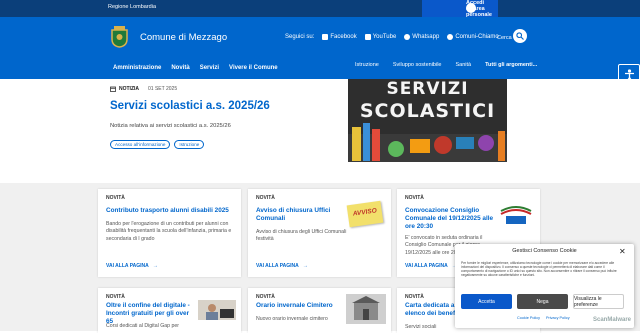 The image size is (640, 333). Describe the element at coordinates (543, 318) in the screenshot. I see `cookie-links: Cookie Policy Privacy Policy` at that location.